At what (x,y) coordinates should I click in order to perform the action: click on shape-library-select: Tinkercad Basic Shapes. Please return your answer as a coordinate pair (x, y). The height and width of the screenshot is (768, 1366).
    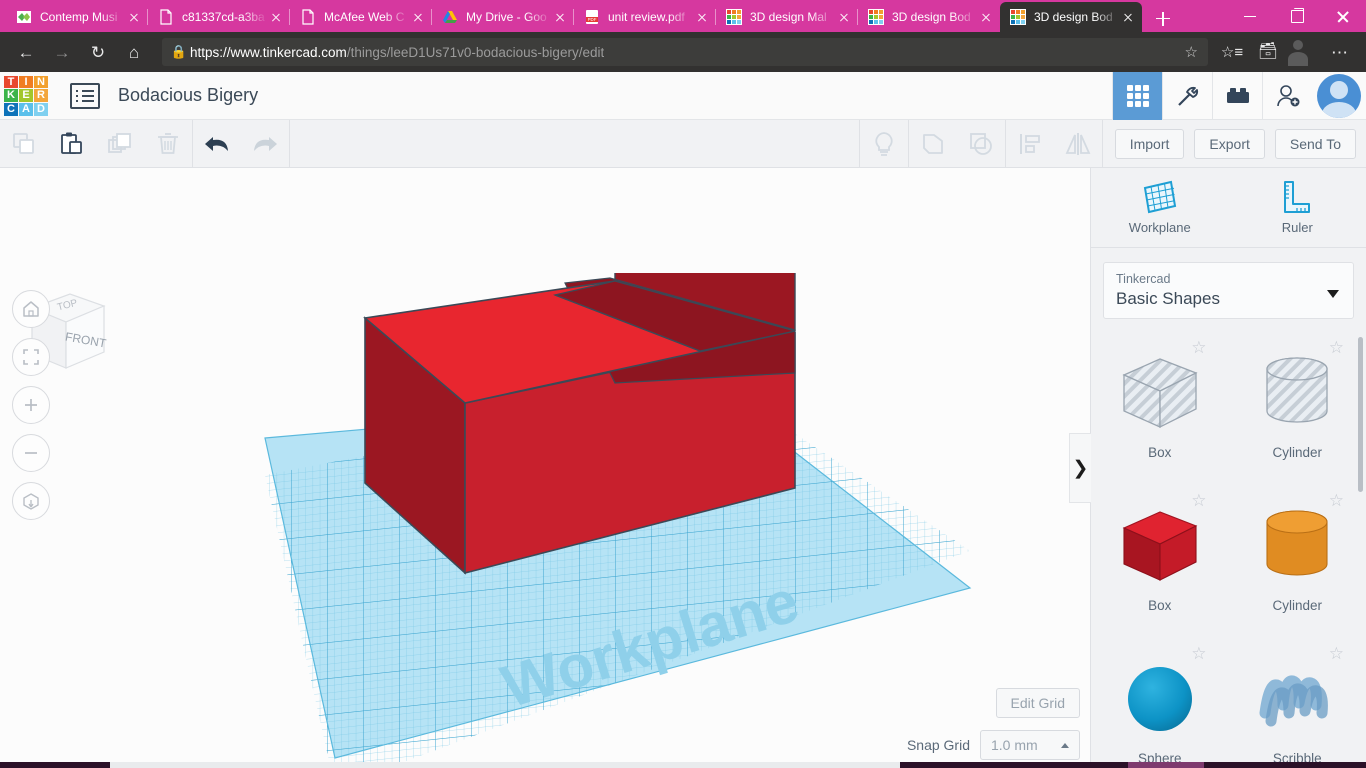
    Looking at the image, I should click on (1228, 291).